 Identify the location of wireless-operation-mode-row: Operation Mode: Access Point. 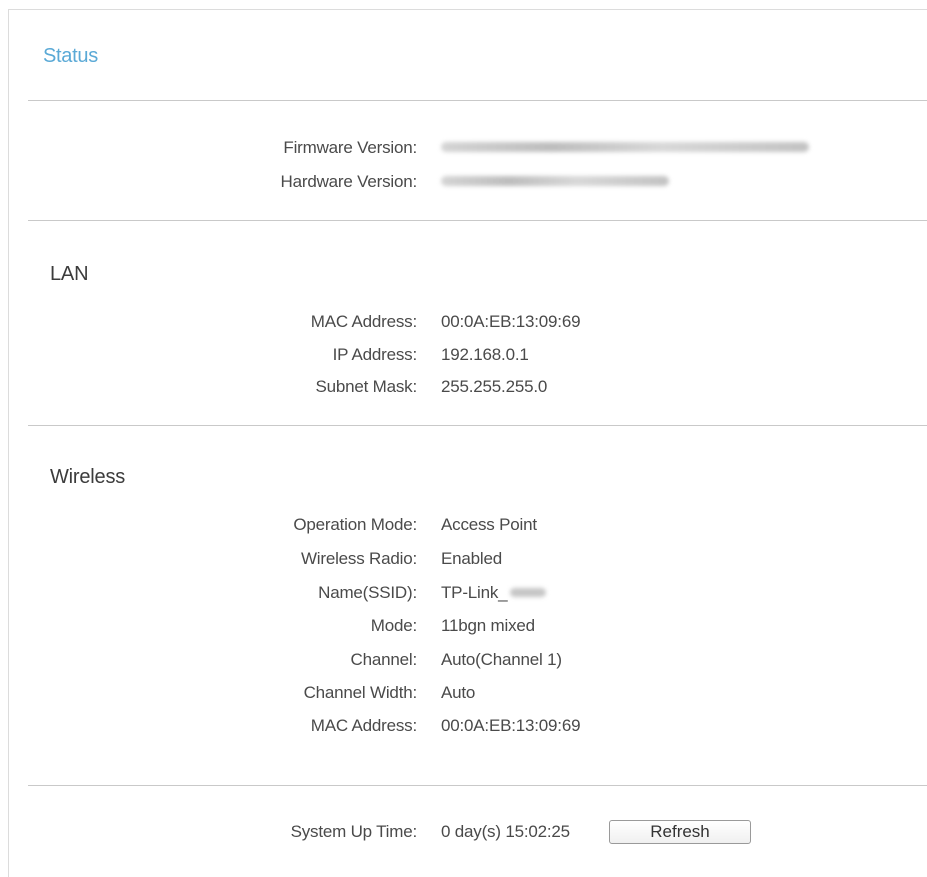
(463, 527).